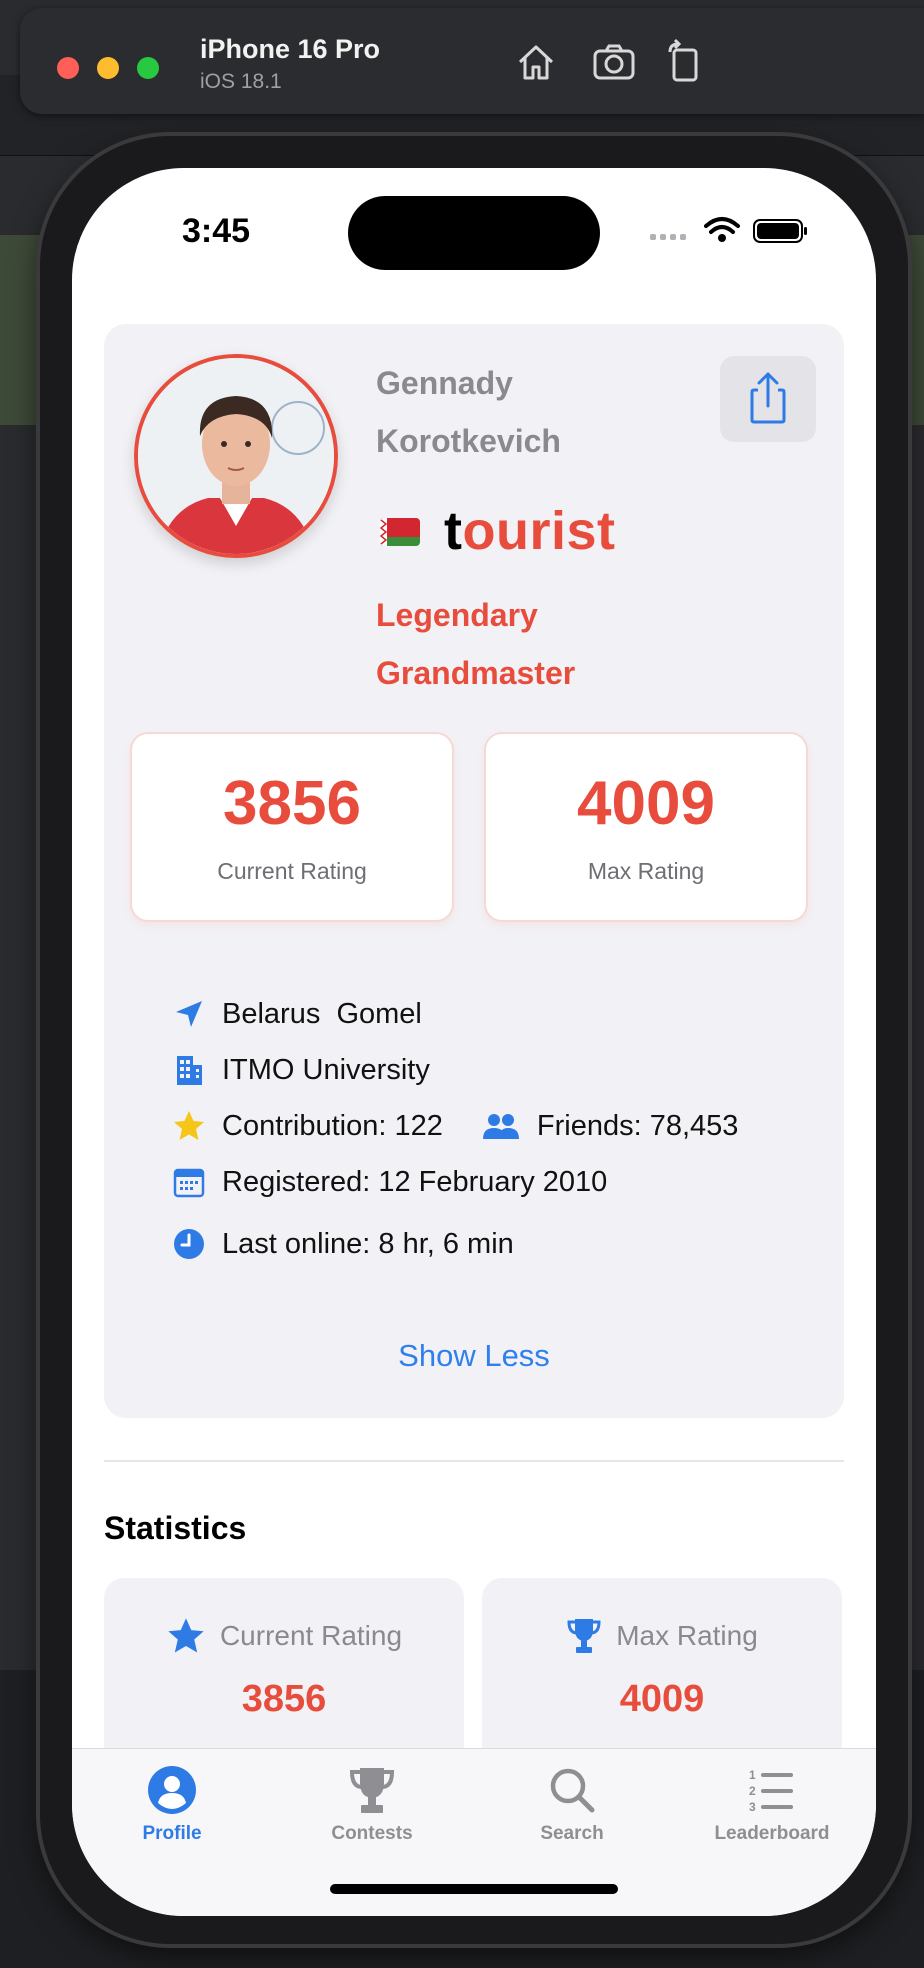  I want to click on last-online-row: Last online: 8 hr, 6 min, so click(343, 1244).